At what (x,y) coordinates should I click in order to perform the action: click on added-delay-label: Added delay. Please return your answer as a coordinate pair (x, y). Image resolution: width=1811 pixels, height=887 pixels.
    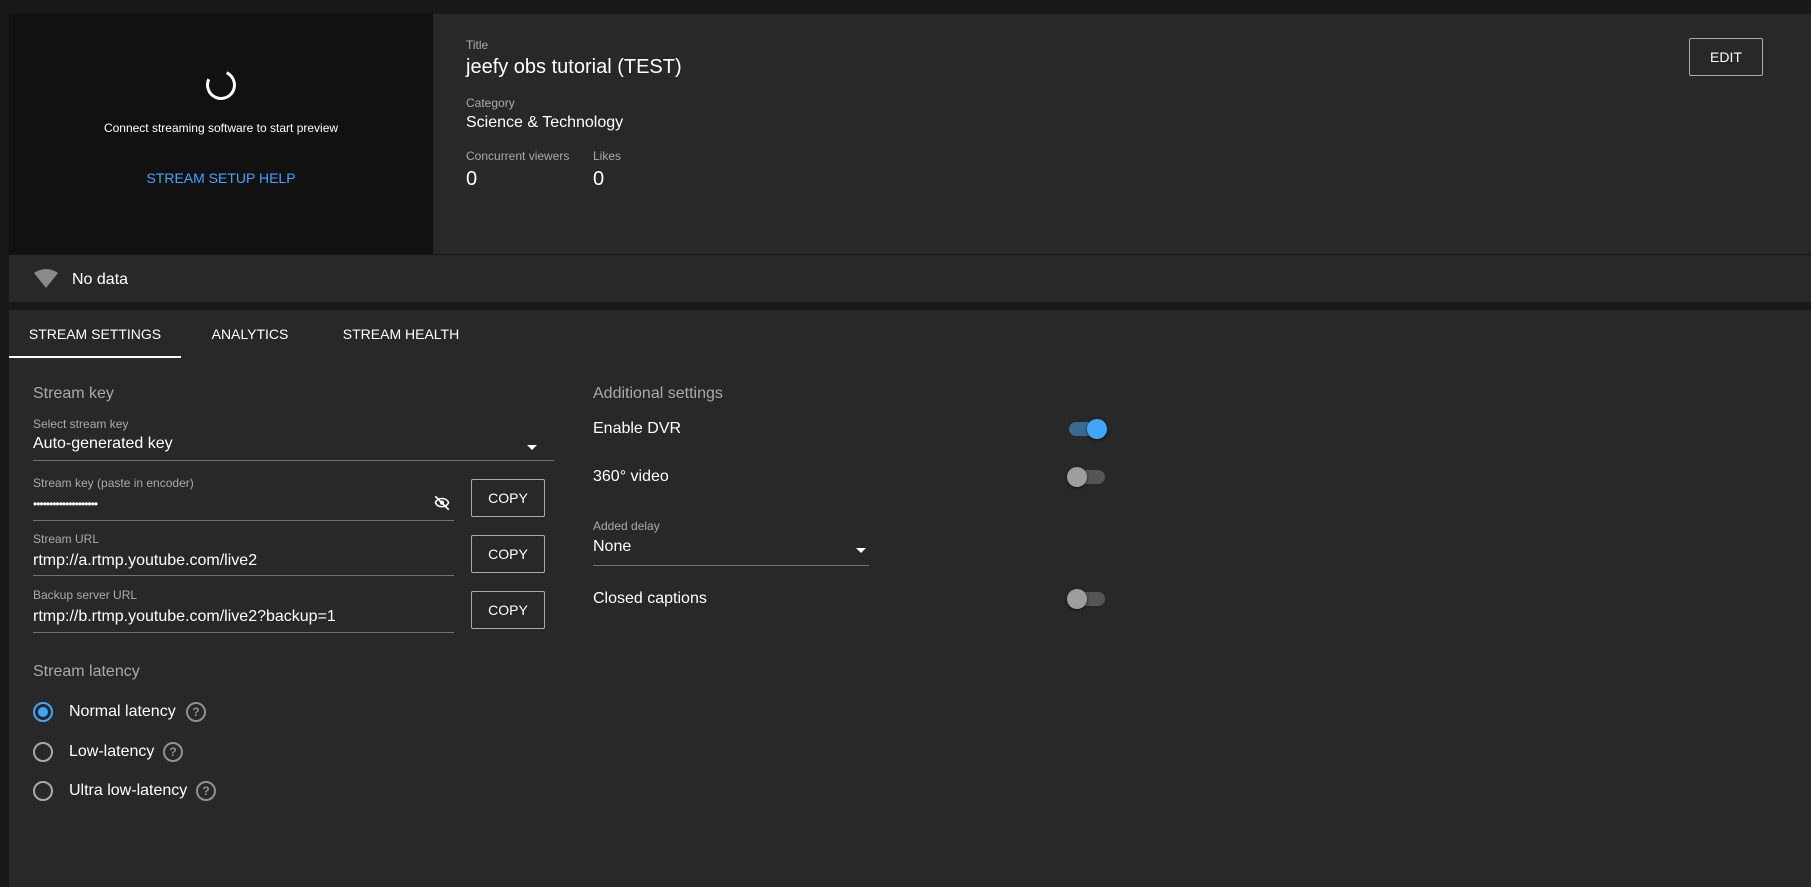
    Looking at the image, I should click on (626, 526).